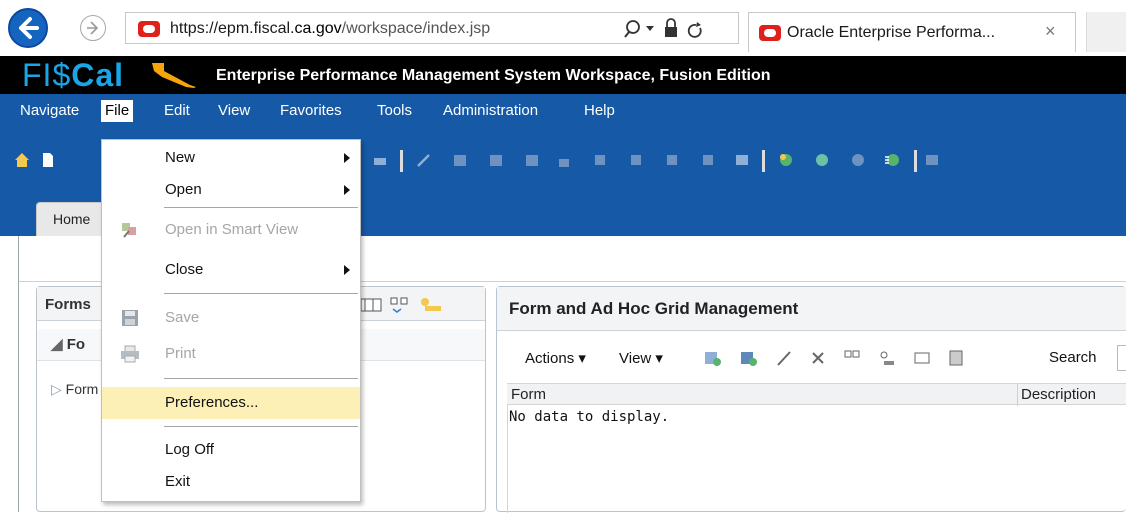 The width and height of the screenshot is (1126, 513). I want to click on empty-grid-message: No data to display., so click(589, 417).